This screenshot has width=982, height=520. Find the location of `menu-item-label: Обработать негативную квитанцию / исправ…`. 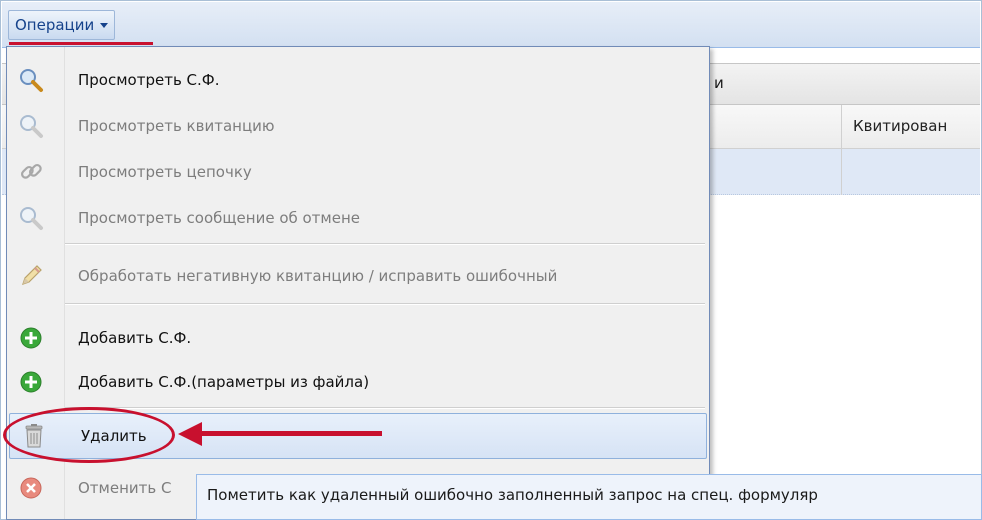

menu-item-label: Обработать негативную квитанцию / исправ… is located at coordinates (318, 276).